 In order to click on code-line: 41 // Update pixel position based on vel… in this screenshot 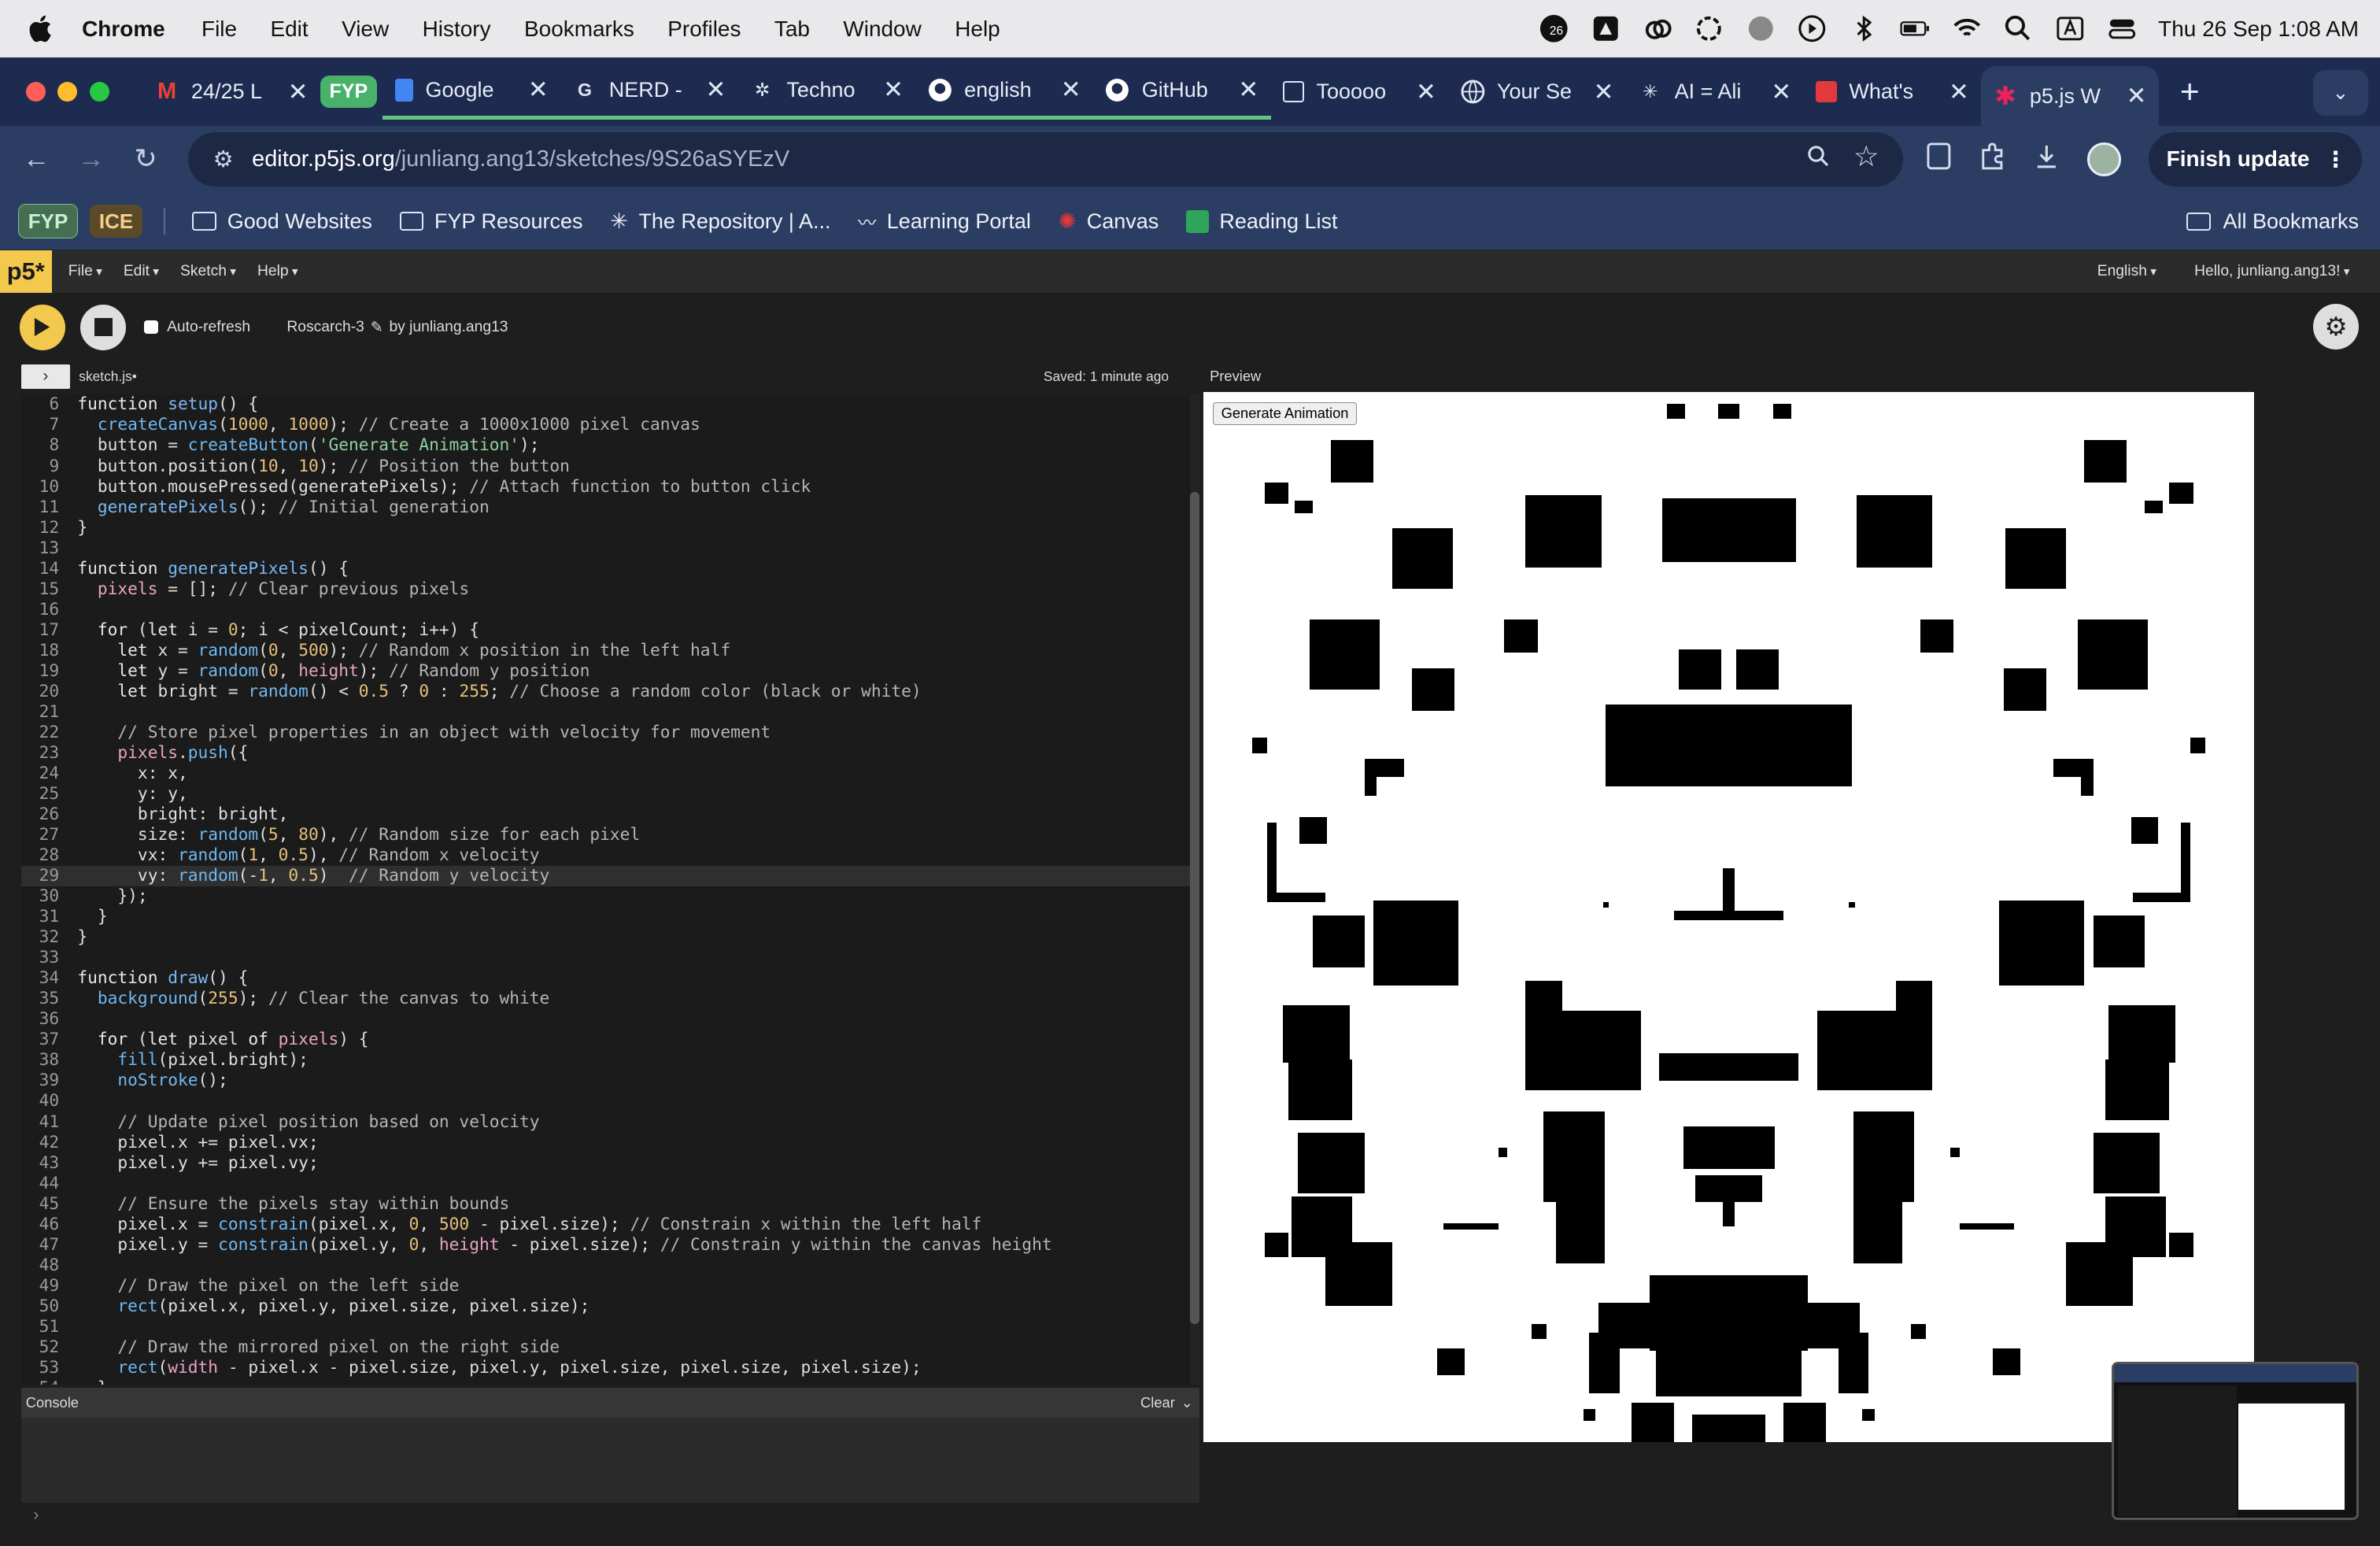, I will do `click(610, 1122)`.